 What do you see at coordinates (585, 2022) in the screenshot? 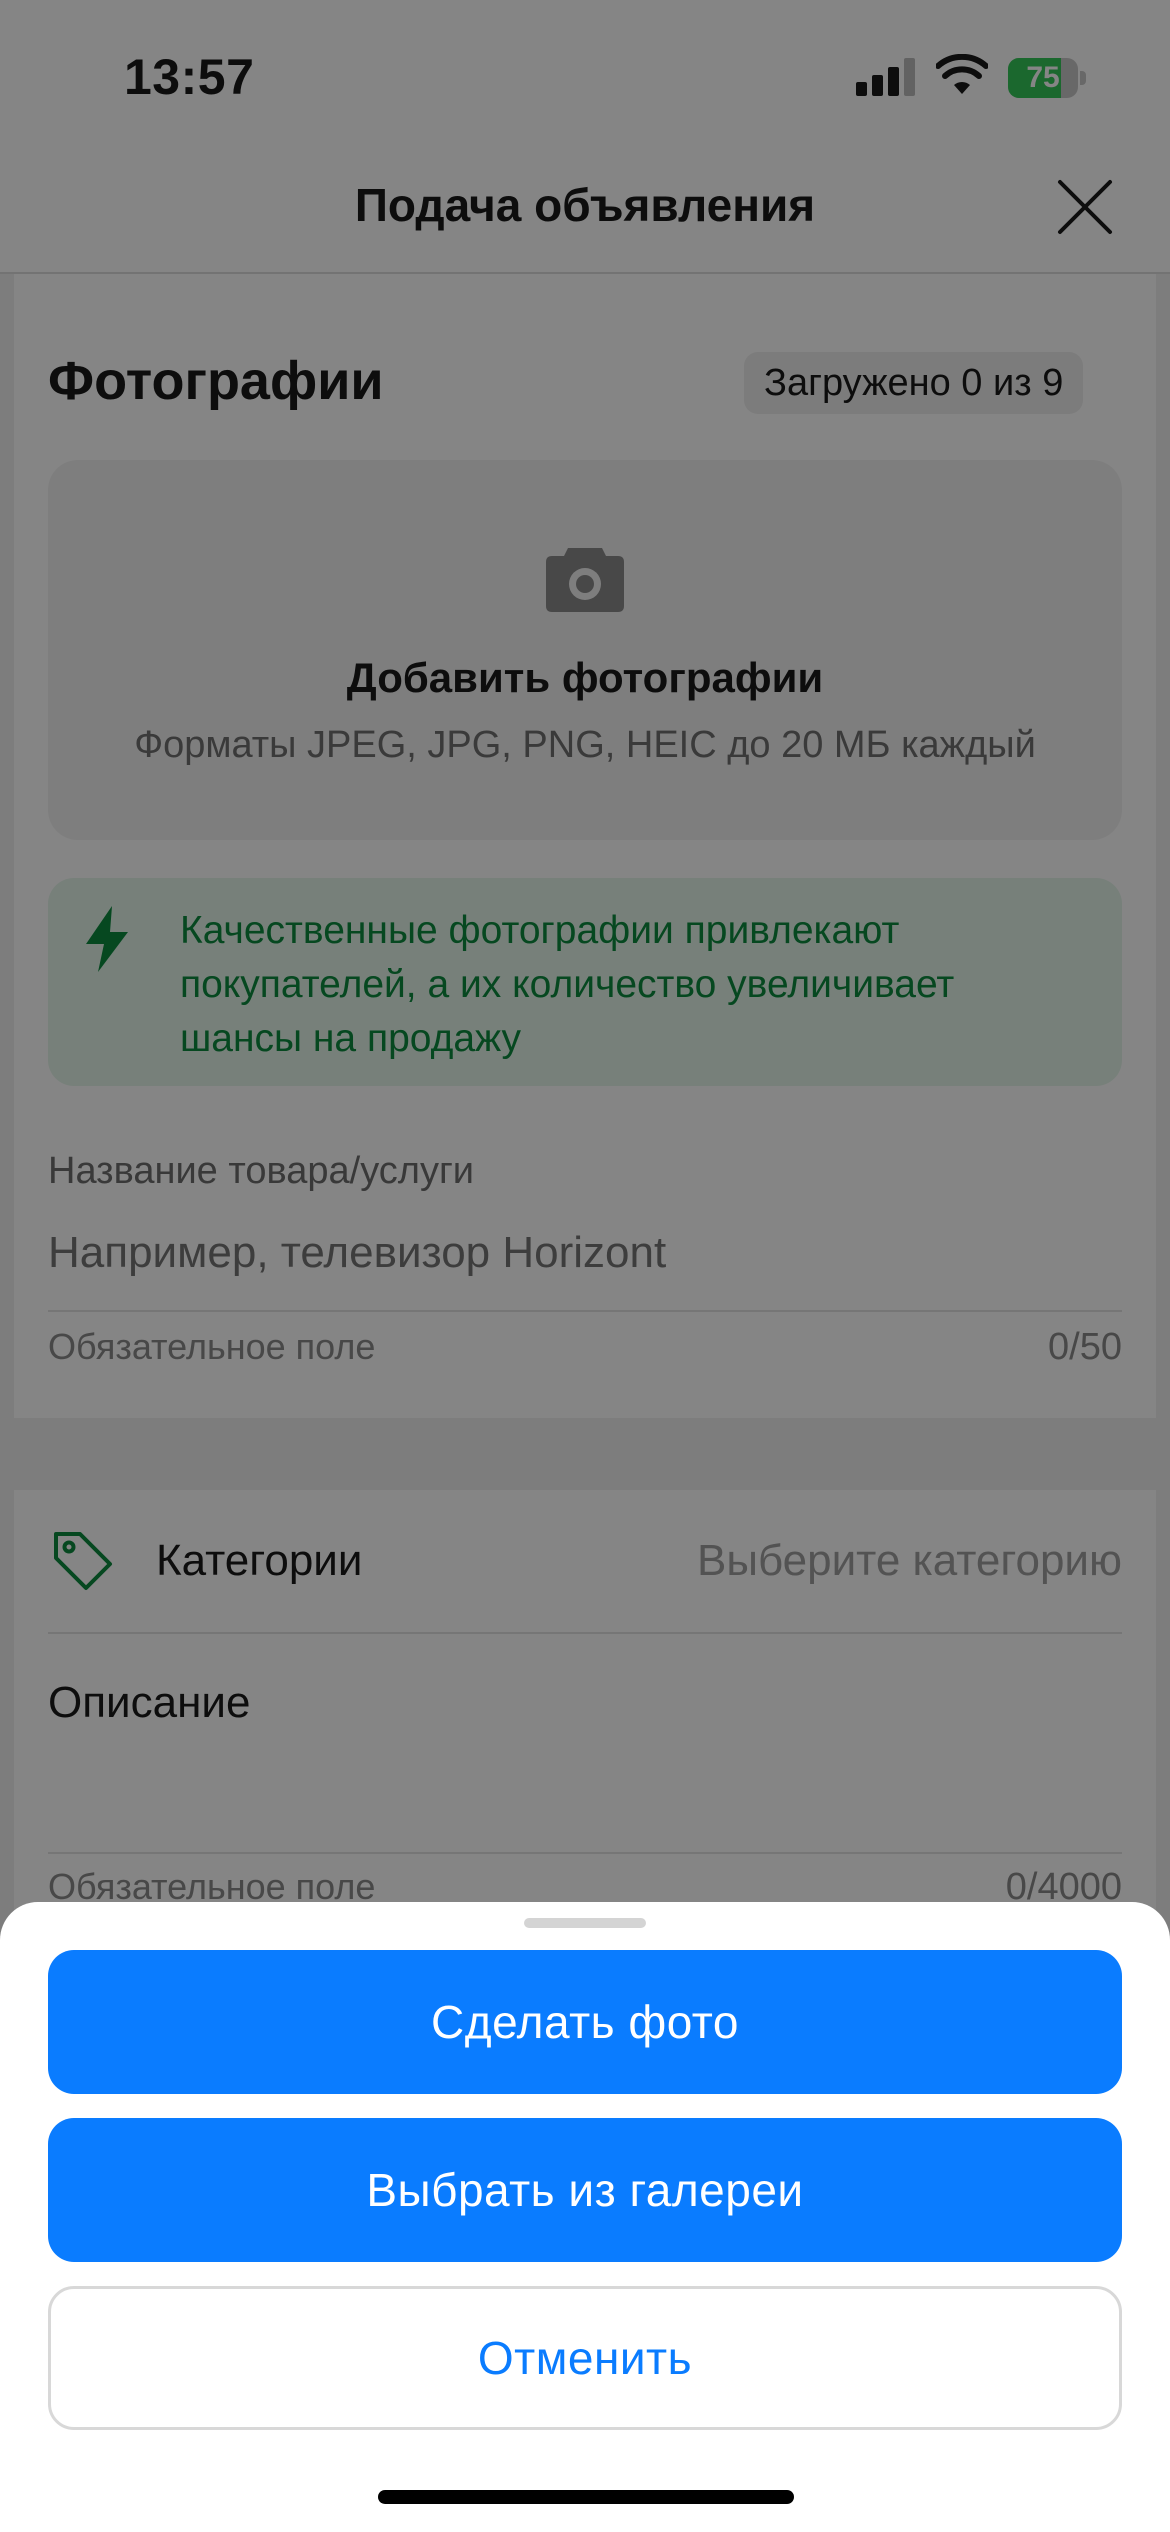
I see `take-photo-button: Сделать фото` at bounding box center [585, 2022].